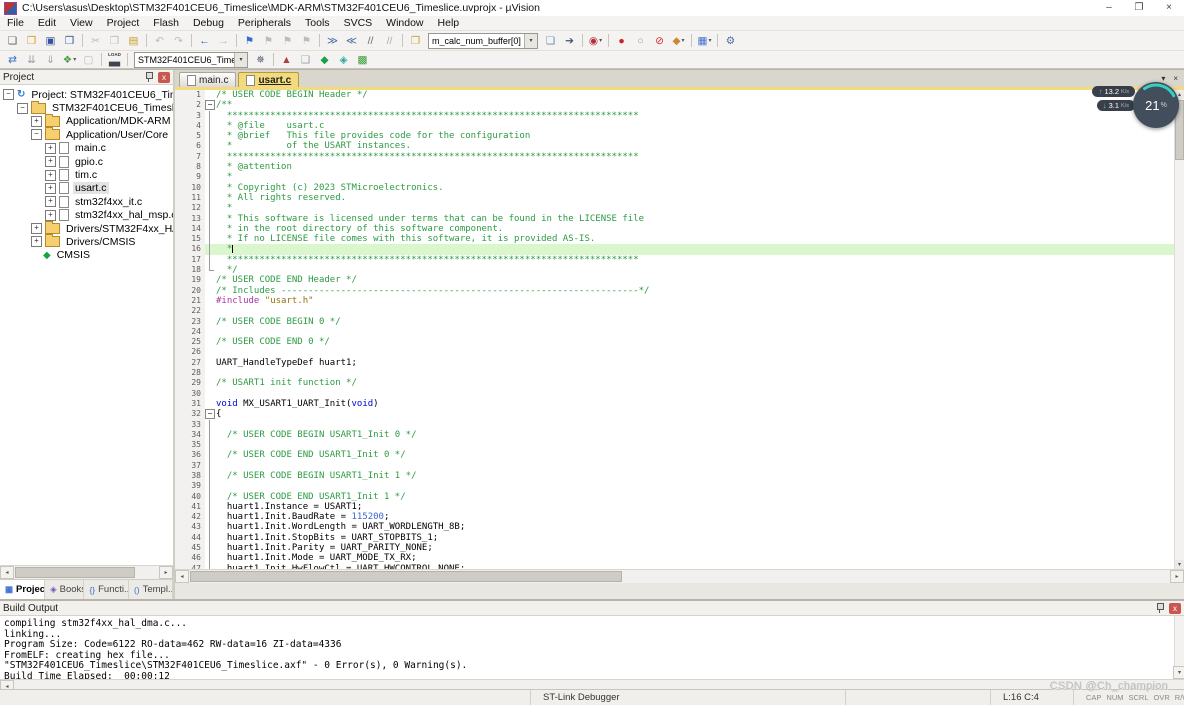 The image size is (1184, 705). I want to click on editor-horizontal-scrollbar: ◂ ▸, so click(679, 576).